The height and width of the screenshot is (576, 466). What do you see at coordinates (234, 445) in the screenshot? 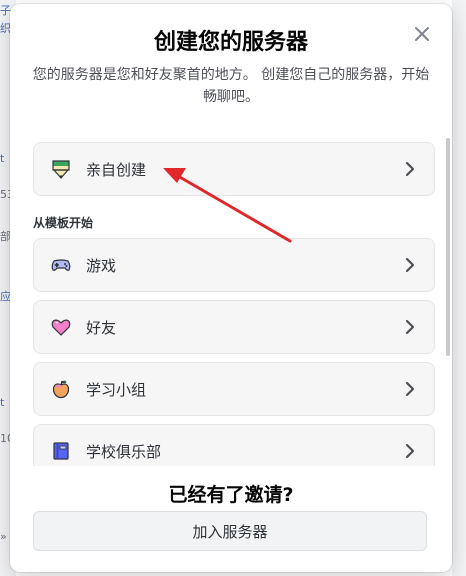
I see `template-school-club-button: 学校俱乐部` at bounding box center [234, 445].